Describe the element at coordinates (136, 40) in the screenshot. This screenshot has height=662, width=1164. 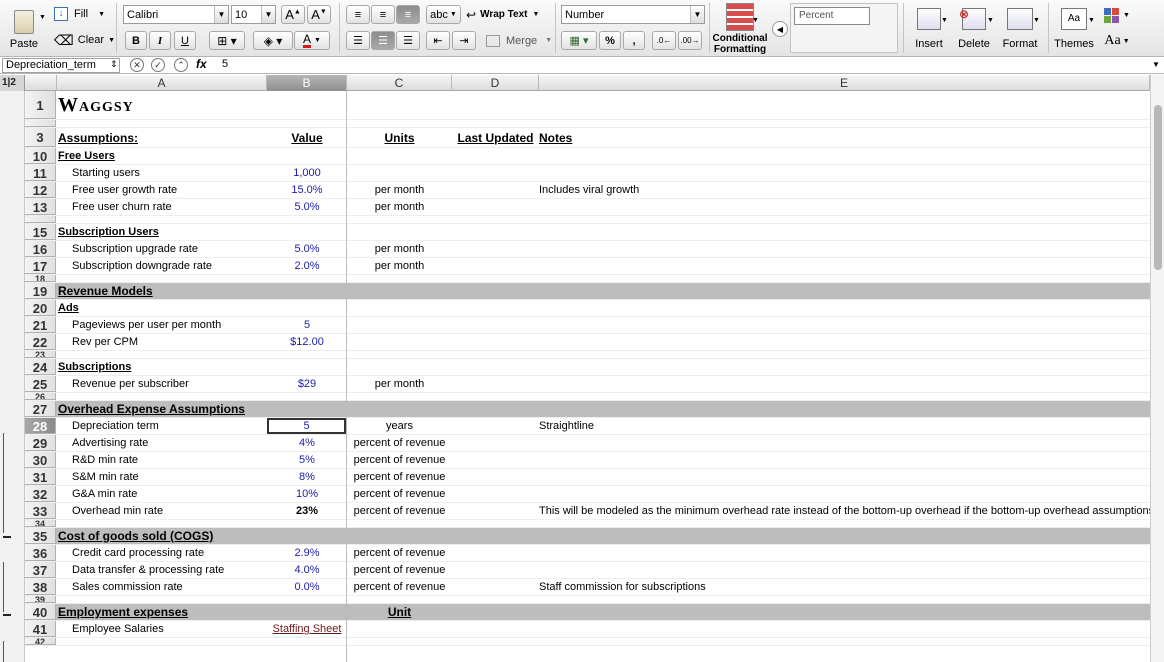
I see `bold-button: B` at that location.